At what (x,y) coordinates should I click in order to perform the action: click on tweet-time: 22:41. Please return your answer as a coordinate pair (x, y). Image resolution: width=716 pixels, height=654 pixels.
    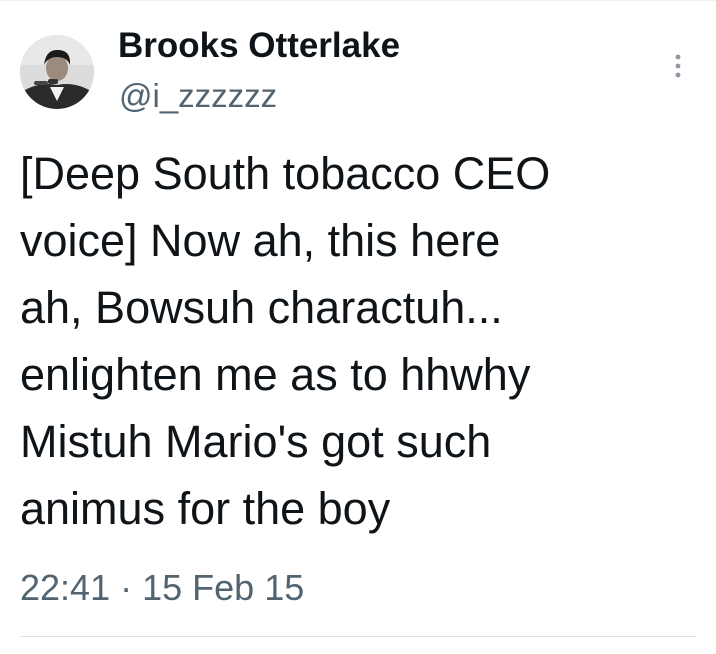
    Looking at the image, I should click on (65, 587).